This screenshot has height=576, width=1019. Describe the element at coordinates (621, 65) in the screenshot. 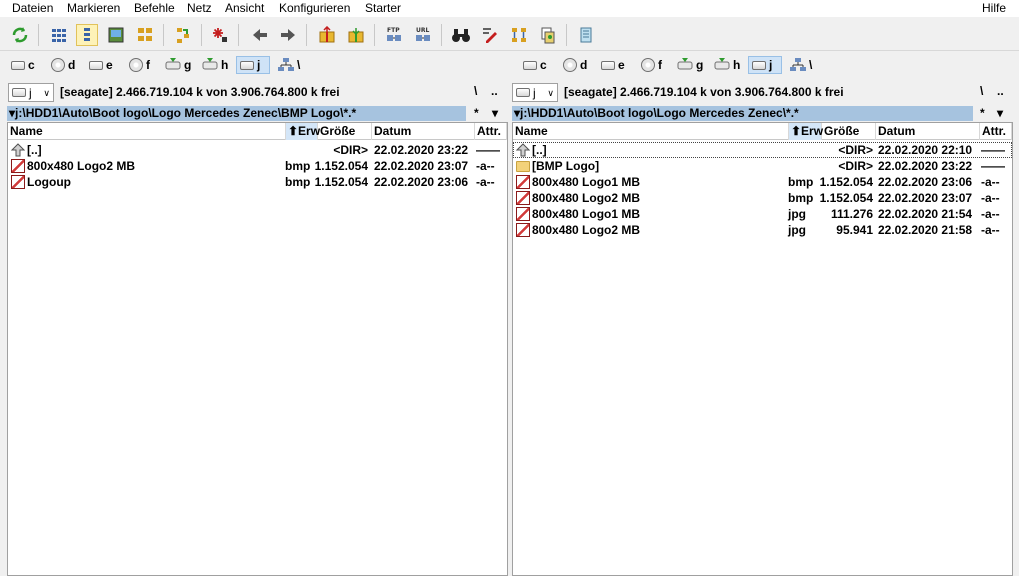

I see `drive-letter: e` at that location.